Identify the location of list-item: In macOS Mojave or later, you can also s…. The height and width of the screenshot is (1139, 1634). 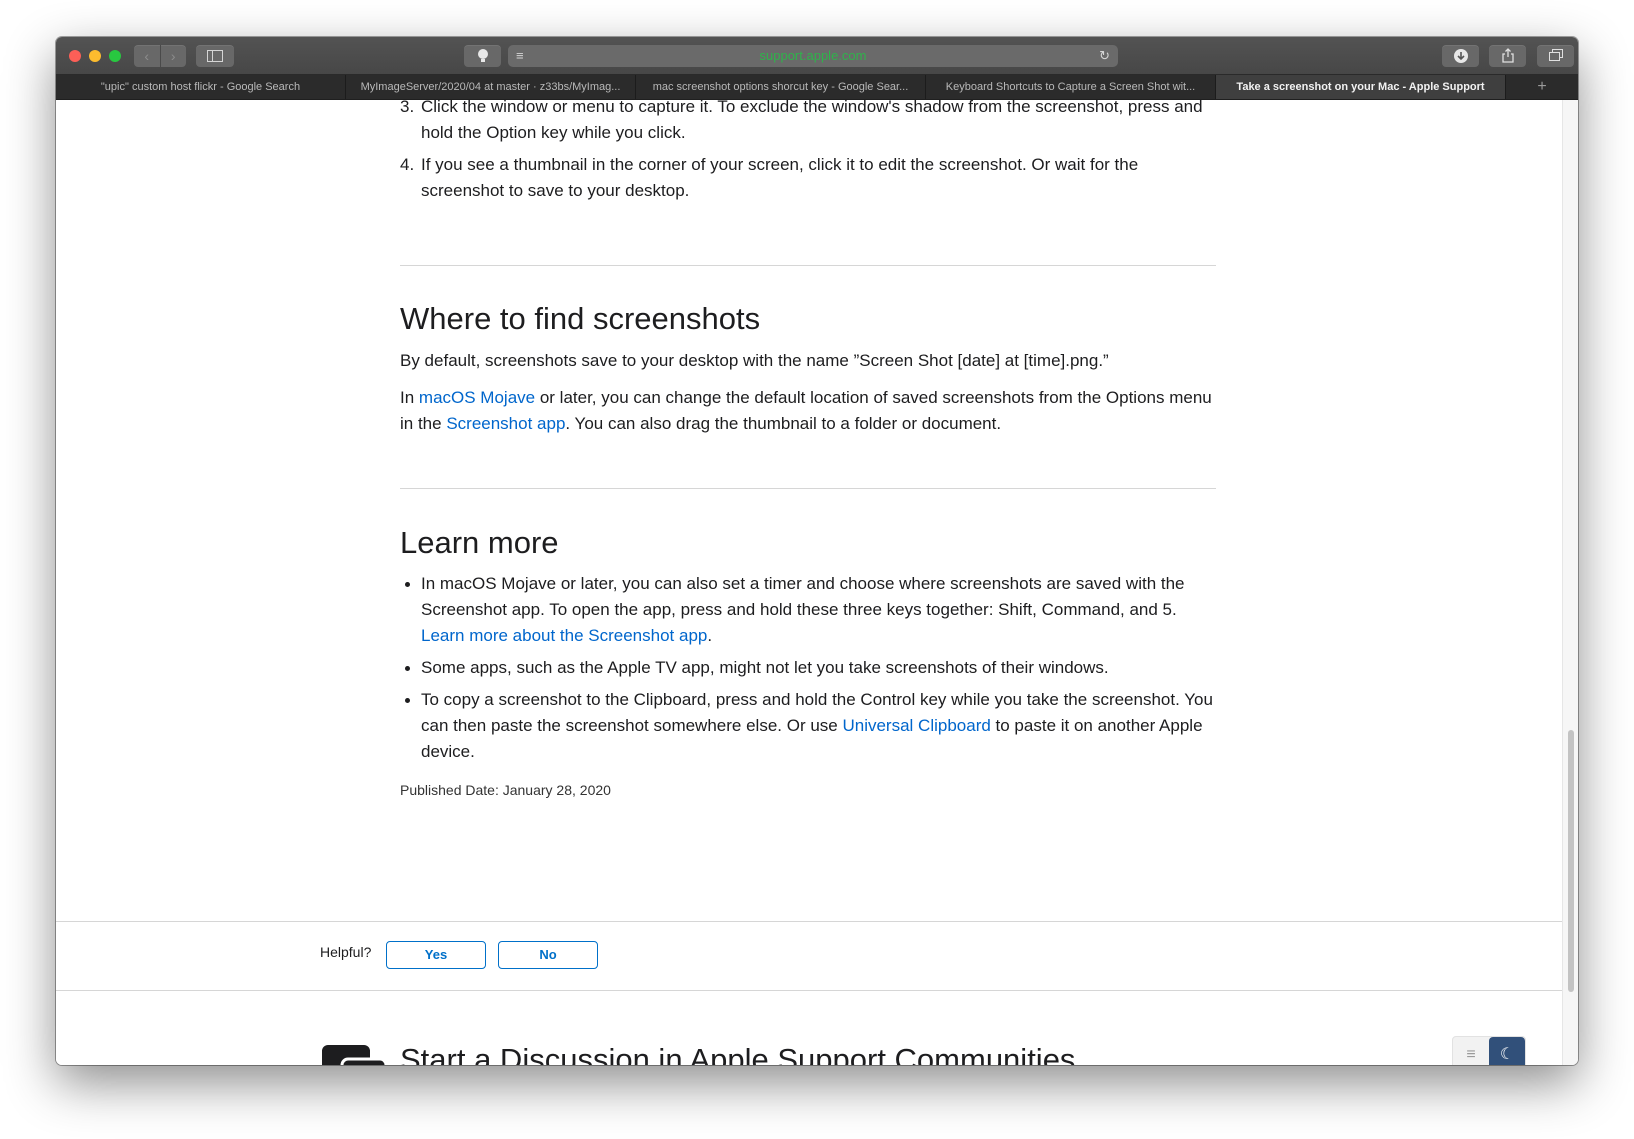
(808, 610).